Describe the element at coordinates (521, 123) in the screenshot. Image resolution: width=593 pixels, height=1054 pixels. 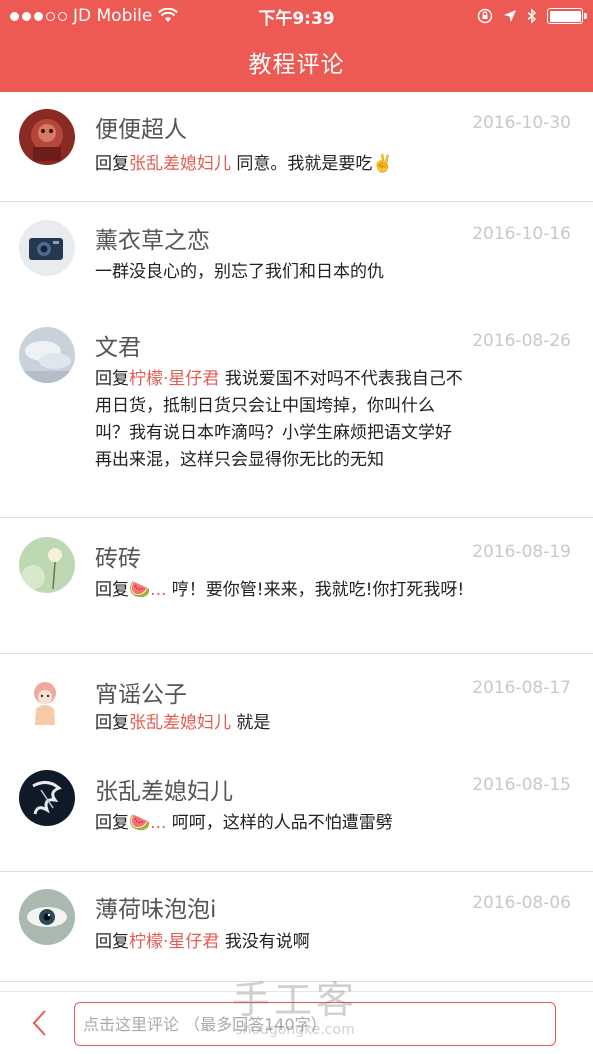
I see `comment-date: 2016-10-30` at that location.